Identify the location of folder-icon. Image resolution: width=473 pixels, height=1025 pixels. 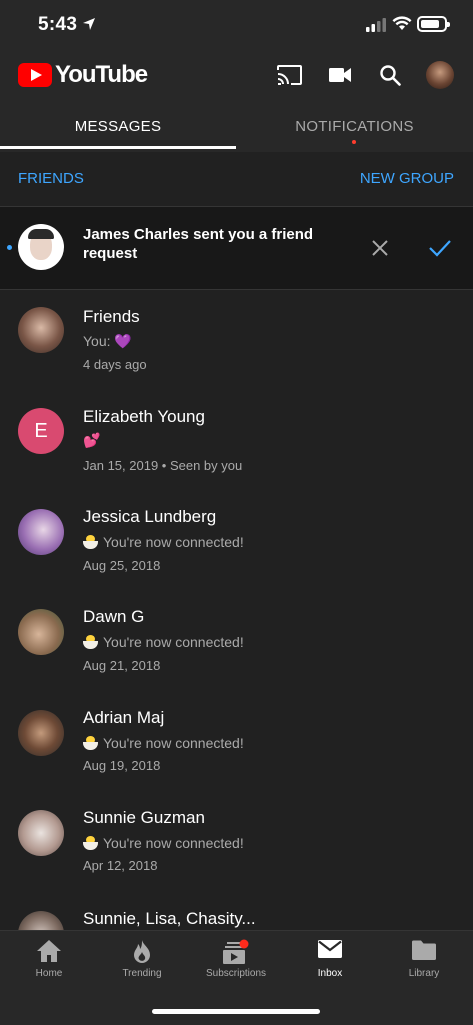
(424, 950).